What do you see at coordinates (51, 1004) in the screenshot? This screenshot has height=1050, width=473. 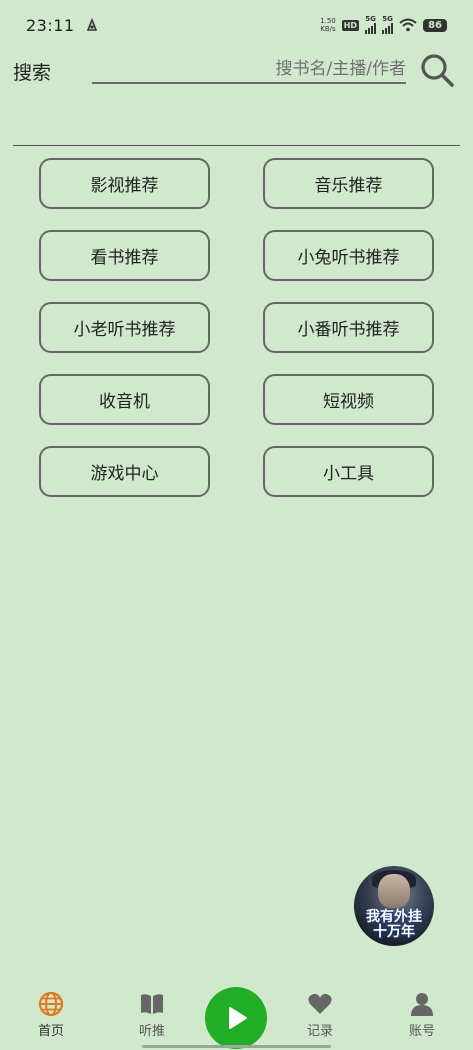 I see `globe-icon` at bounding box center [51, 1004].